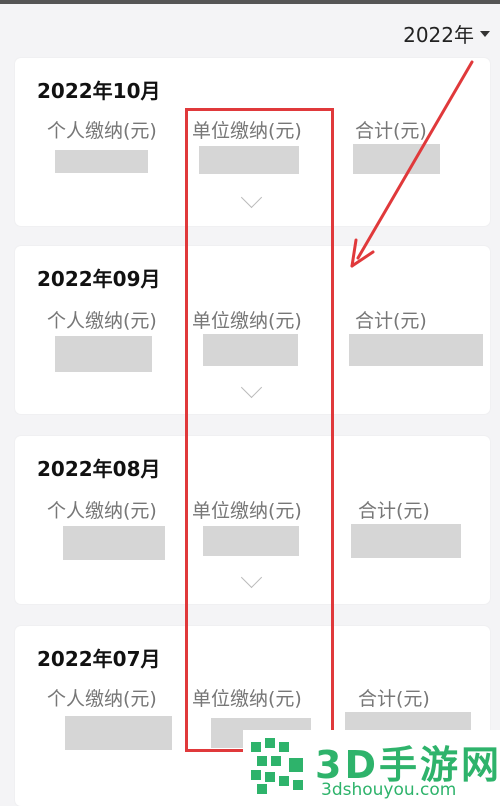 The image size is (500, 806). Describe the element at coordinates (99, 91) in the screenshot. I see `record-month: 2022年10月` at that location.